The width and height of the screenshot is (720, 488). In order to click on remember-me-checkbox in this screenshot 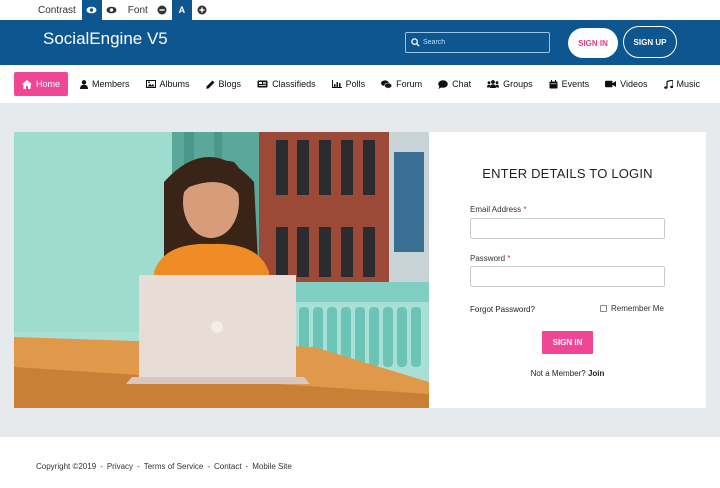, I will do `click(603, 308)`.